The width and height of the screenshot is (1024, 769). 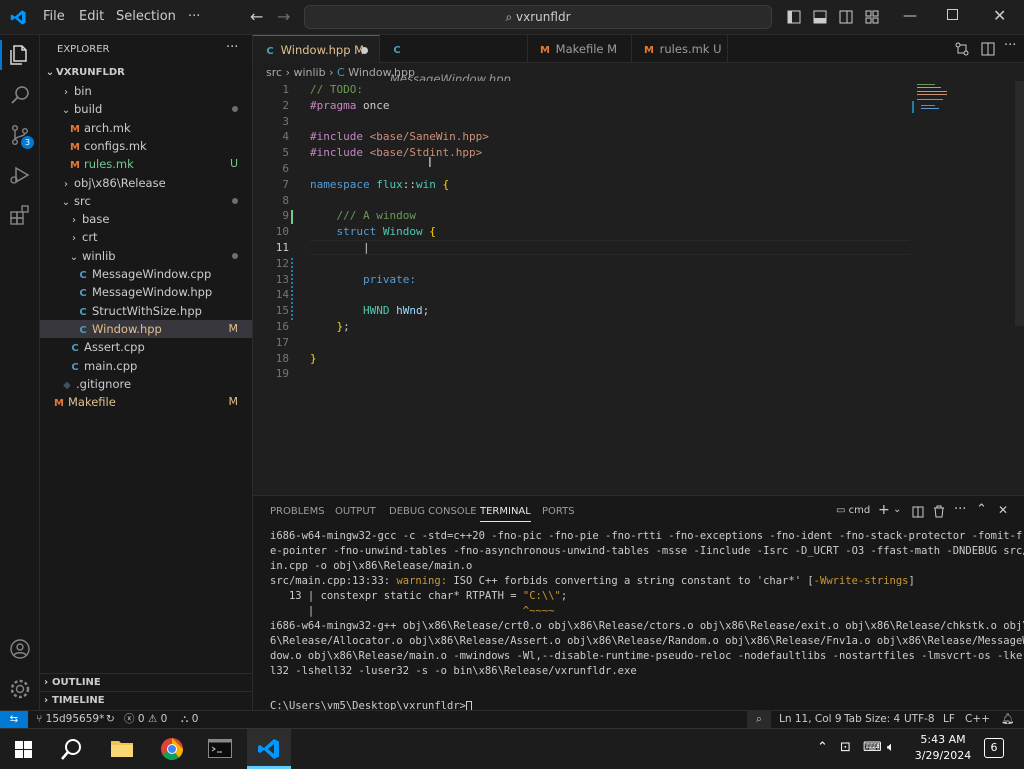 I want to click on language-mode: C++, so click(x=977, y=719).